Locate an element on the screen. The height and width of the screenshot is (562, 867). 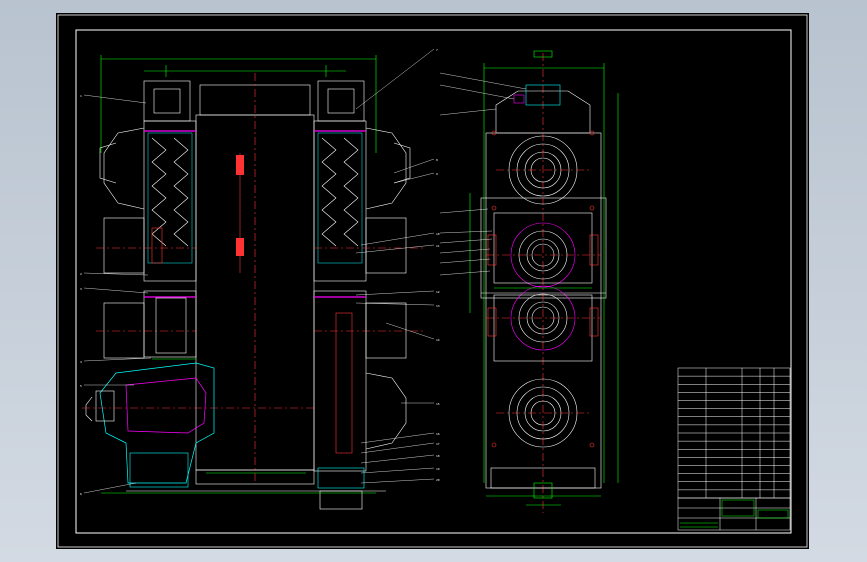
svg-text: 7 is located at coordinates (437, 50).